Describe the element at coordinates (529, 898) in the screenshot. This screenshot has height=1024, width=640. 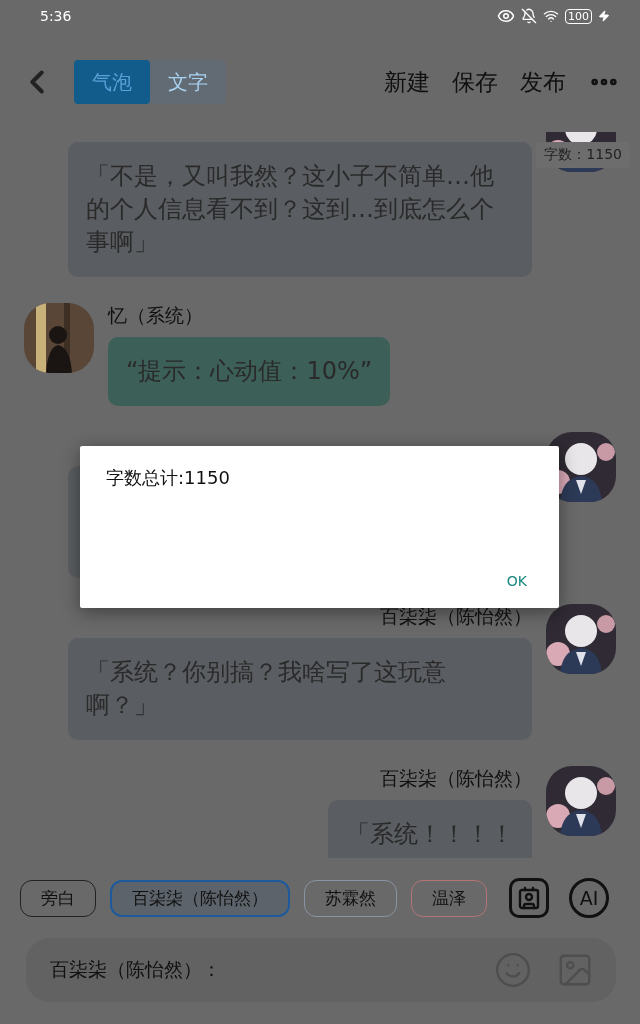
I see `contact-card-icon` at that location.